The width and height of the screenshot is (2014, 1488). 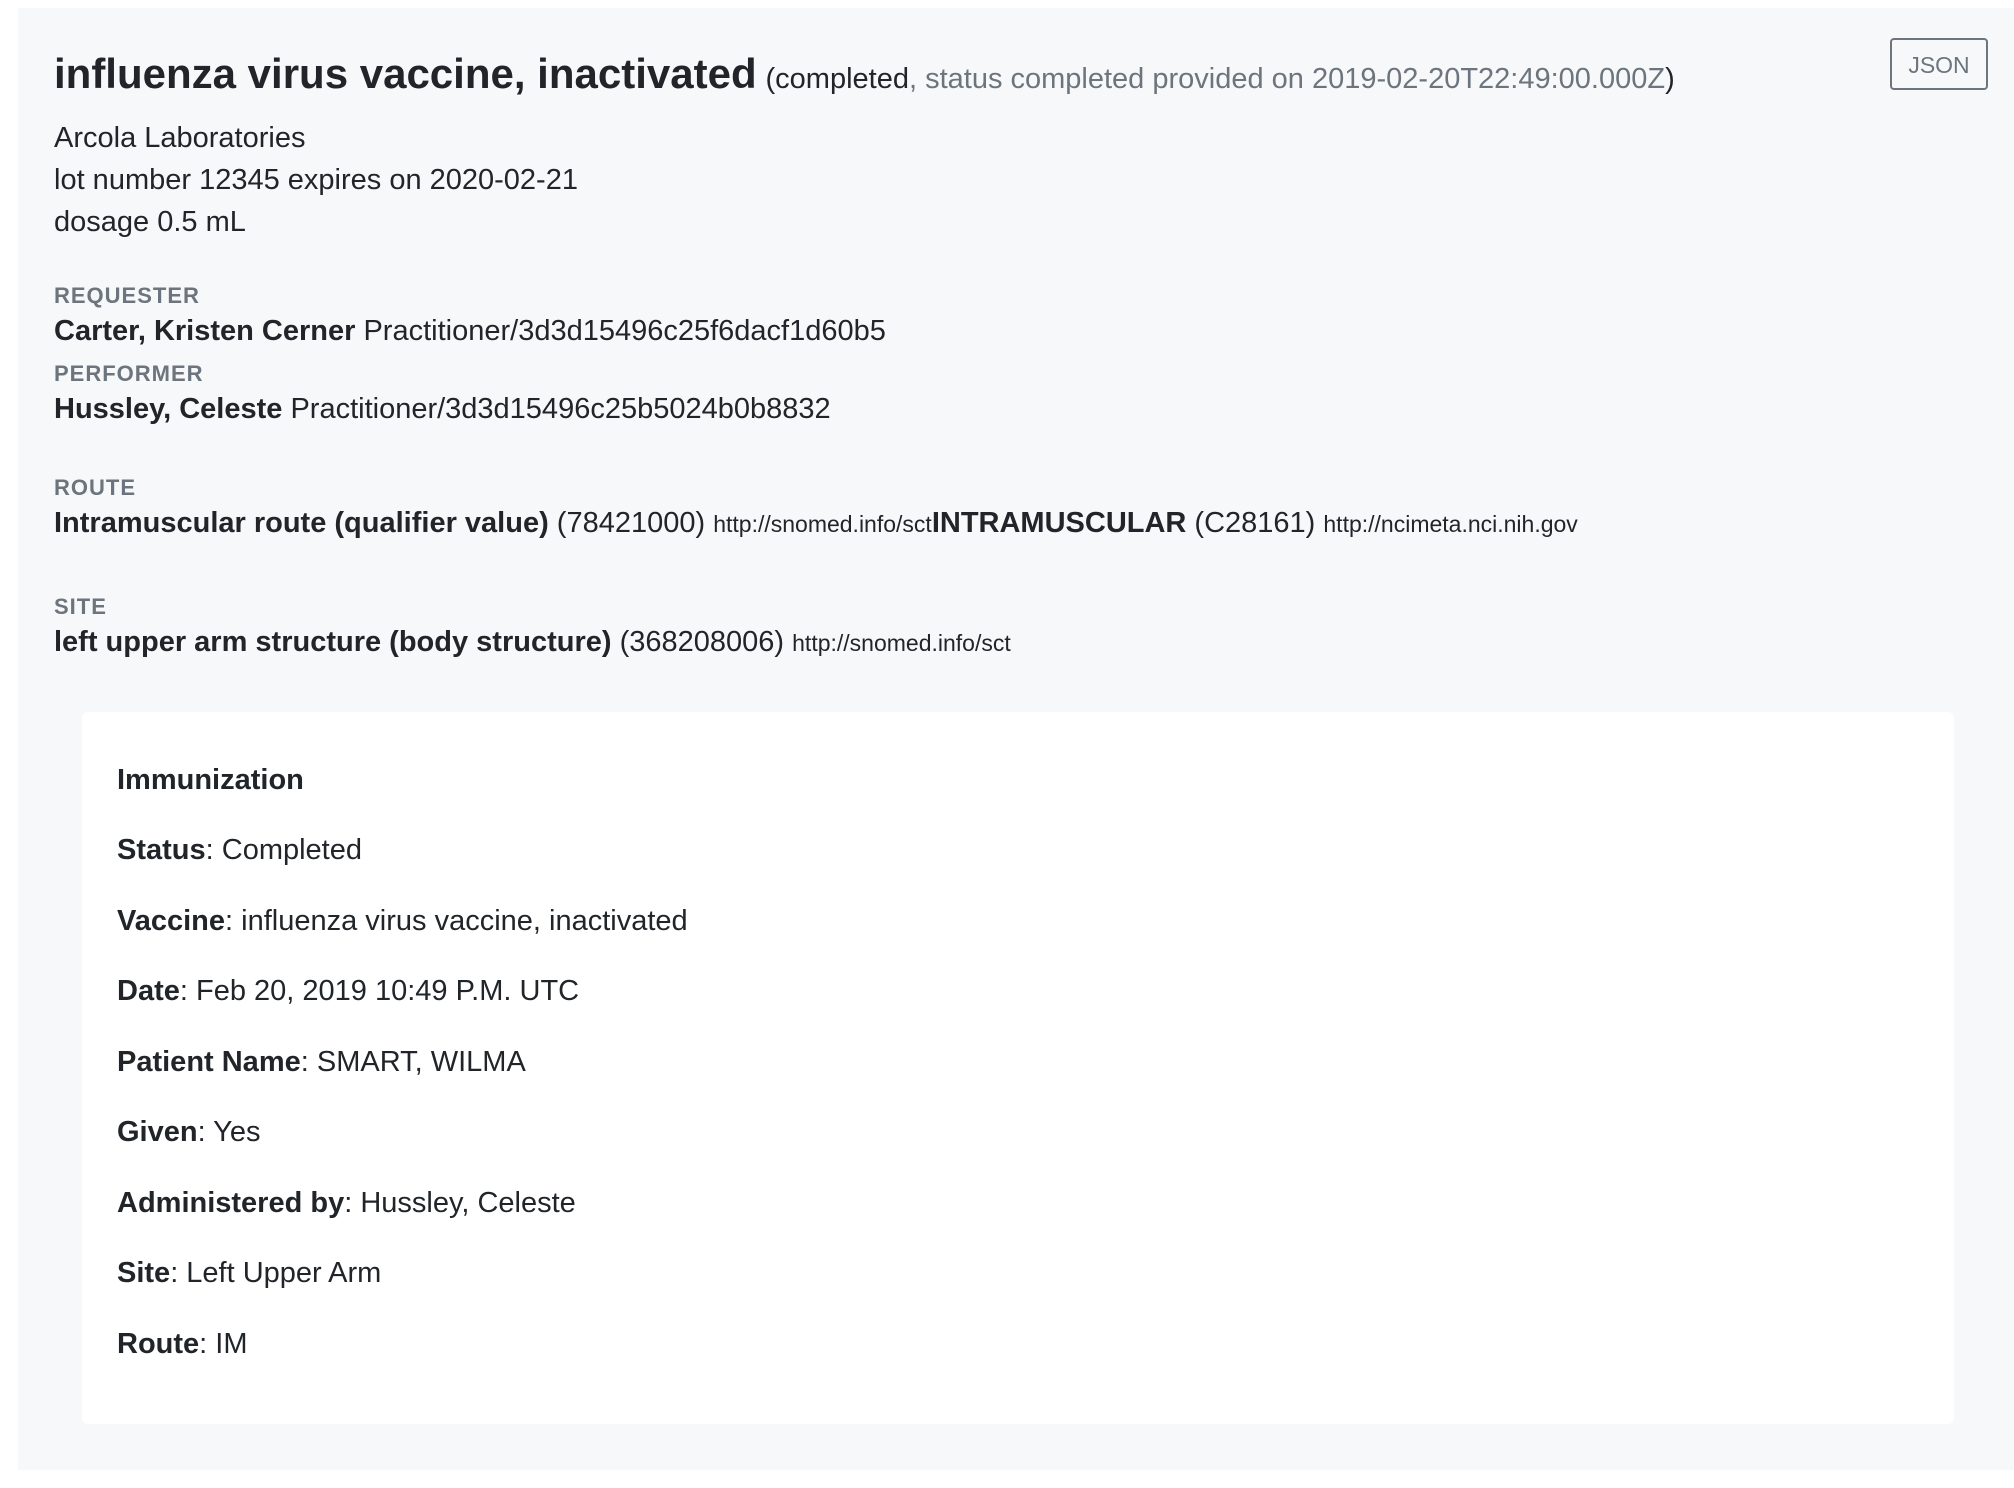 What do you see at coordinates (148, 991) in the screenshot?
I see `row-key: Date` at bounding box center [148, 991].